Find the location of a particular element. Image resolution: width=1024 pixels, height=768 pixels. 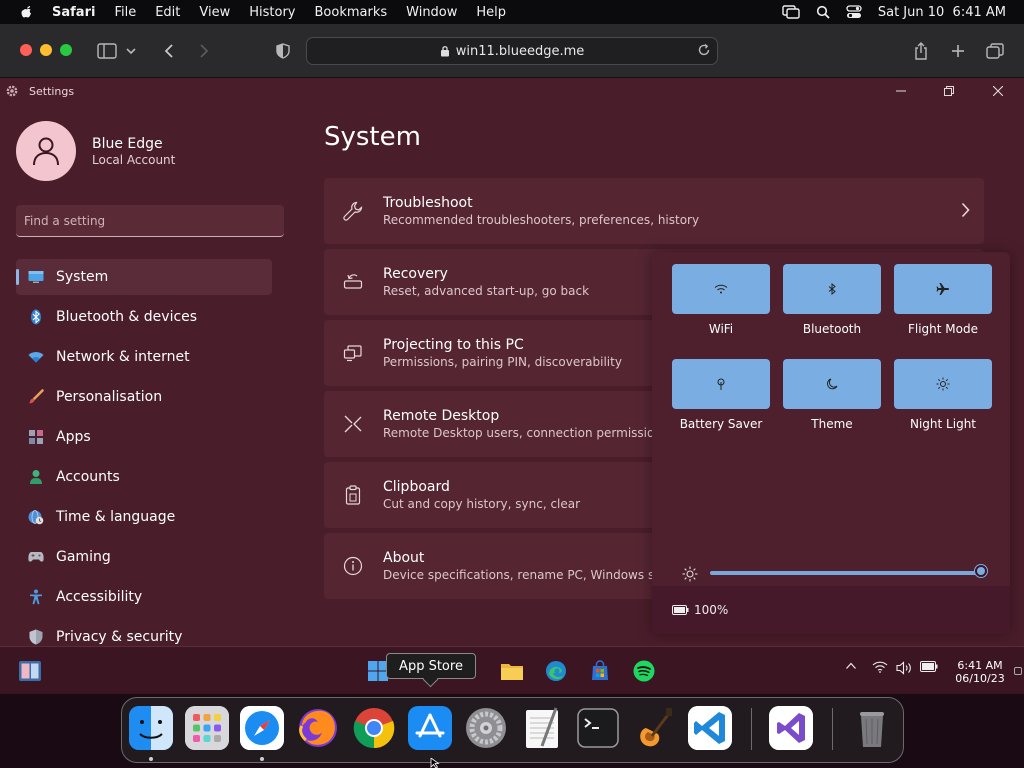

quick-tile-flight-mode is located at coordinates (943, 289).